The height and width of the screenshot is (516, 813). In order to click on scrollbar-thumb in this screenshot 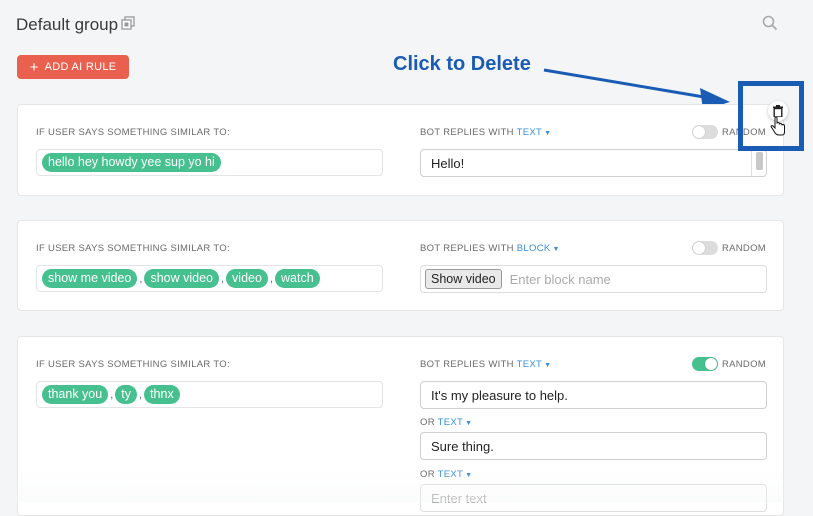, I will do `click(759, 161)`.